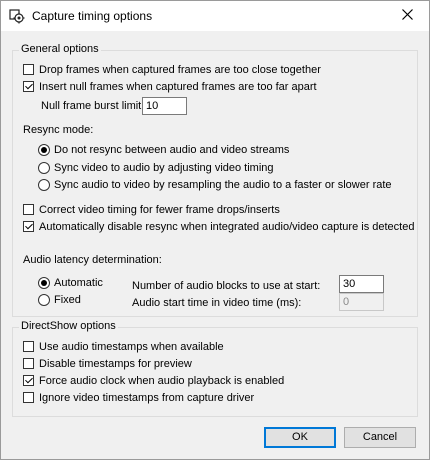 The width and height of the screenshot is (430, 460). What do you see at coordinates (131, 347) in the screenshot?
I see `use-audio-timestamps-label: Use audio timestamps when available` at bounding box center [131, 347].